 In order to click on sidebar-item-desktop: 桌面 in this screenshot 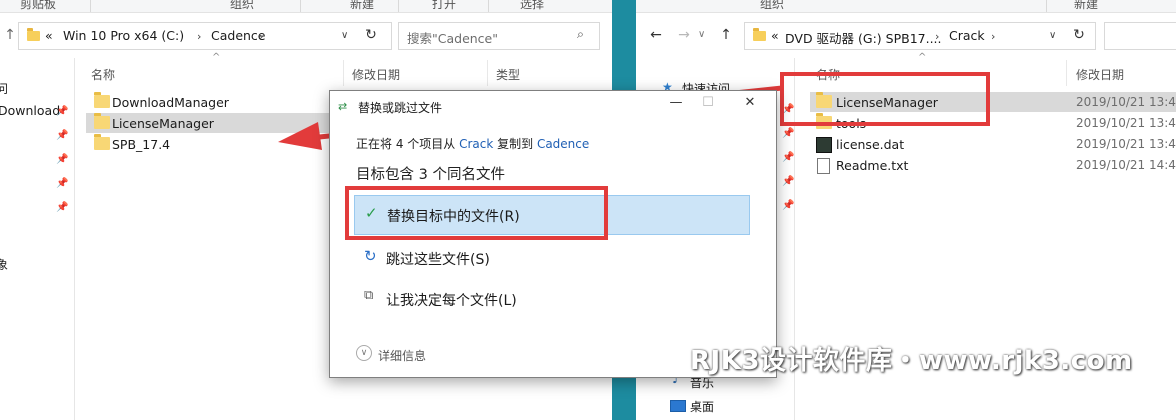, I will do `click(702, 406)`.